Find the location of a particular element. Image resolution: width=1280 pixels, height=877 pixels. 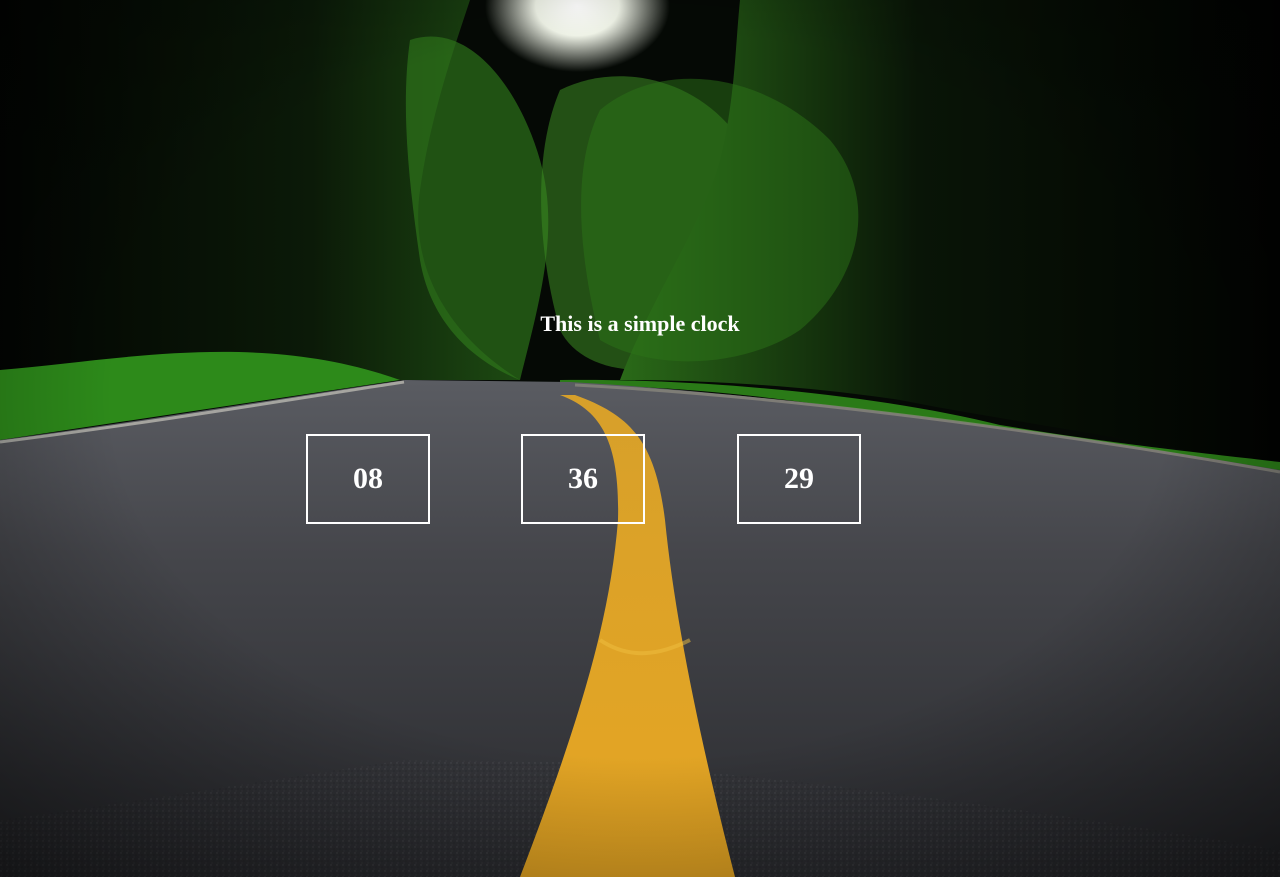

seconds-display: 29 is located at coordinates (799, 479).